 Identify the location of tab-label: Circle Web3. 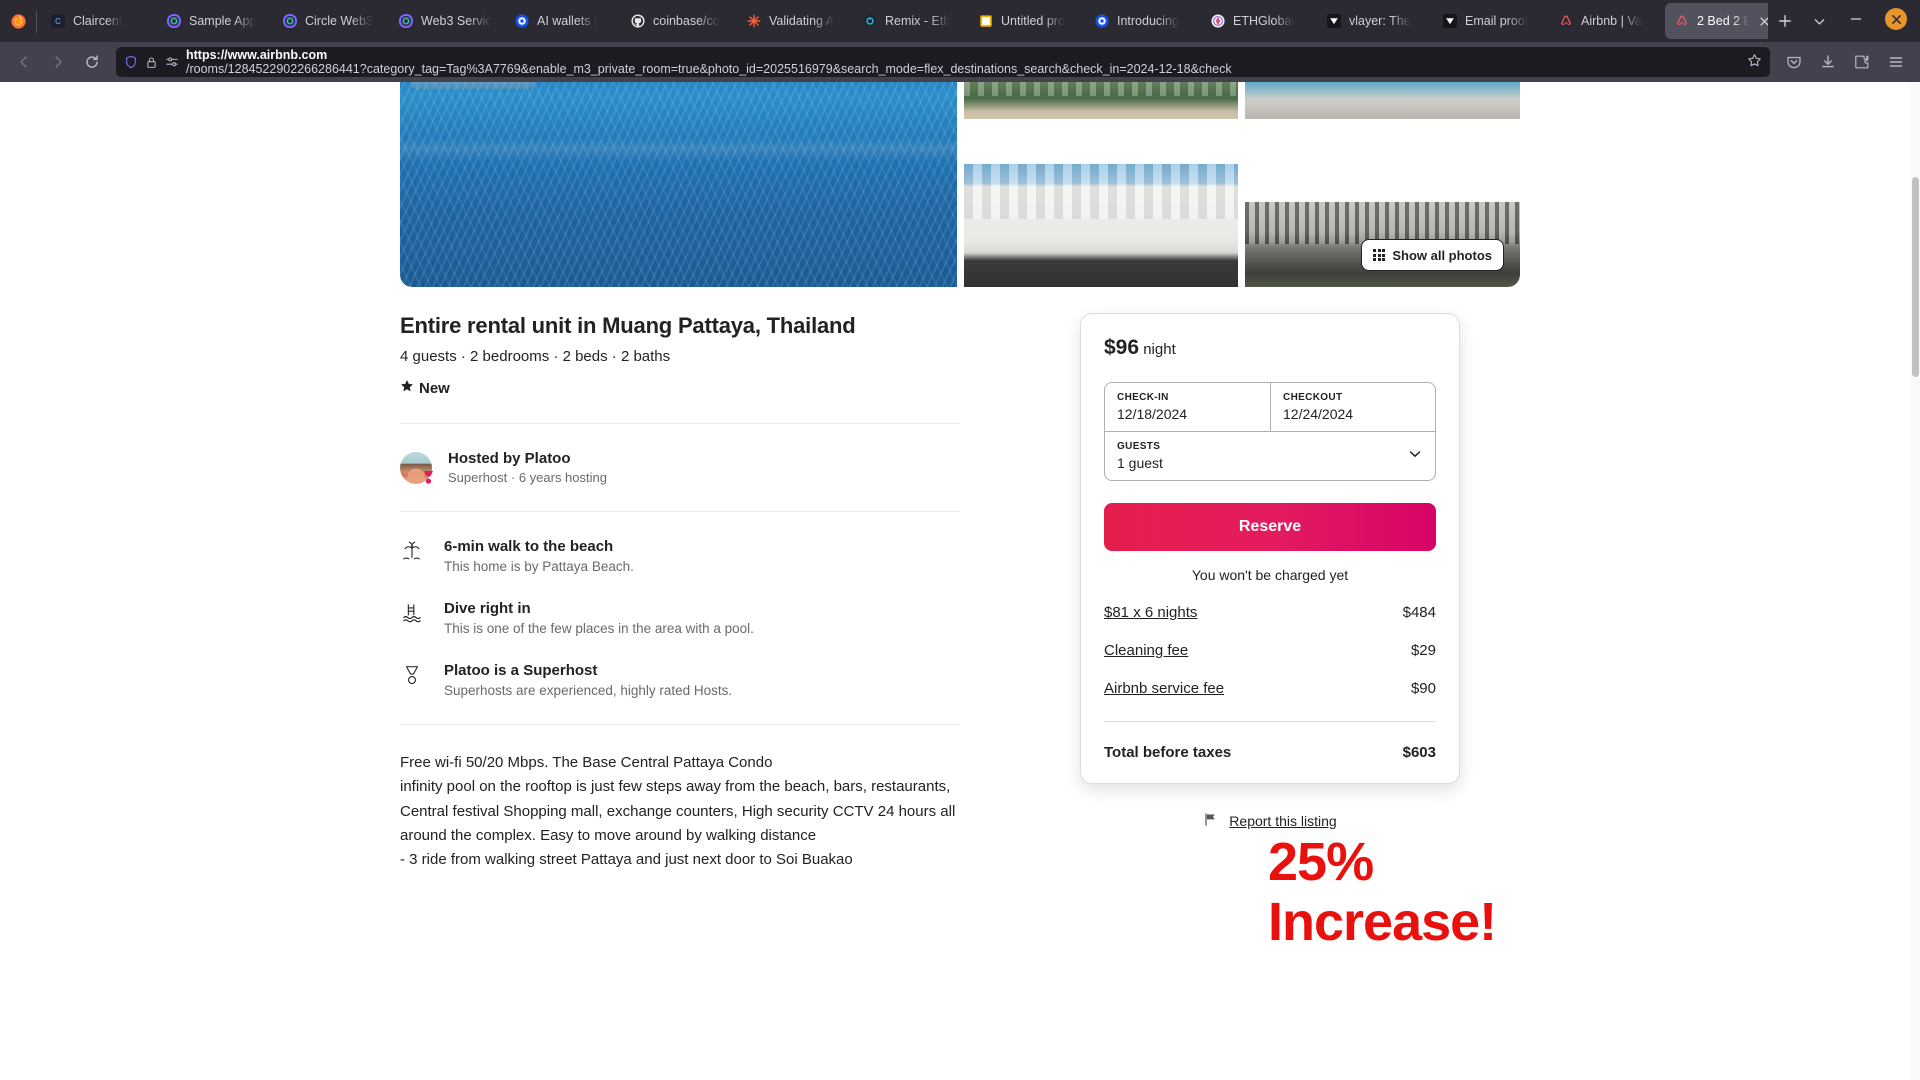
(339, 21).